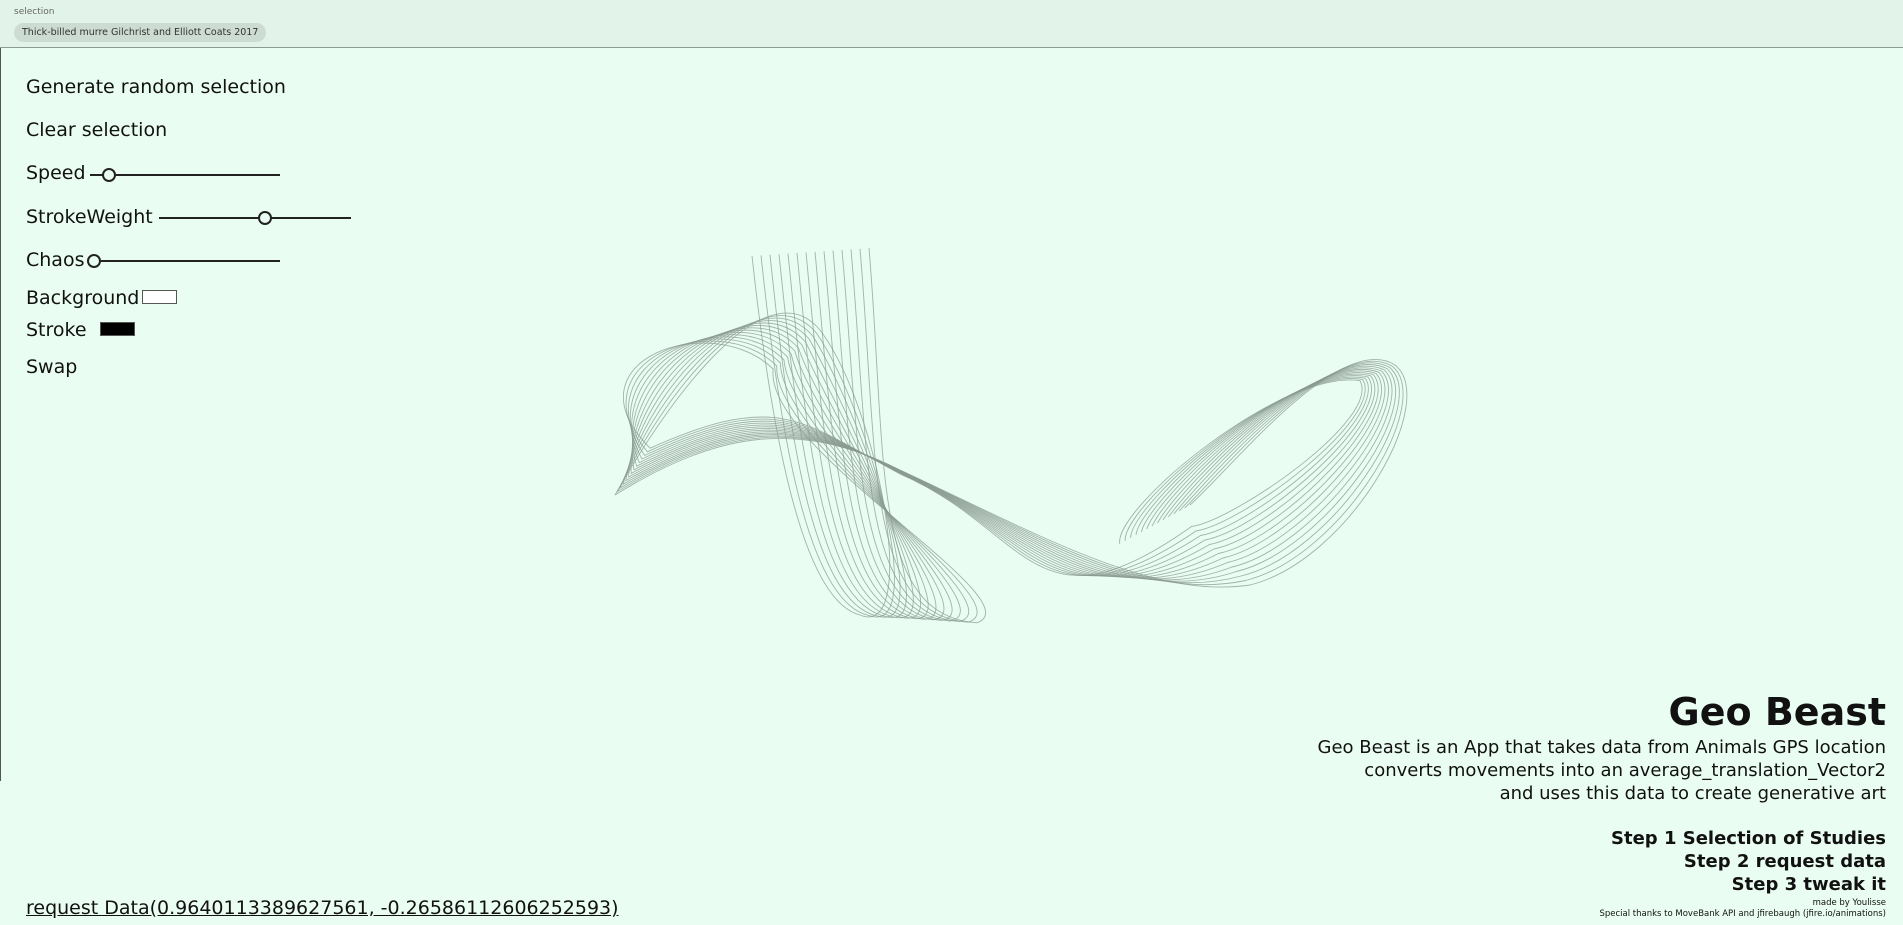 This screenshot has width=1903, height=925. I want to click on speed-slider, so click(185, 175).